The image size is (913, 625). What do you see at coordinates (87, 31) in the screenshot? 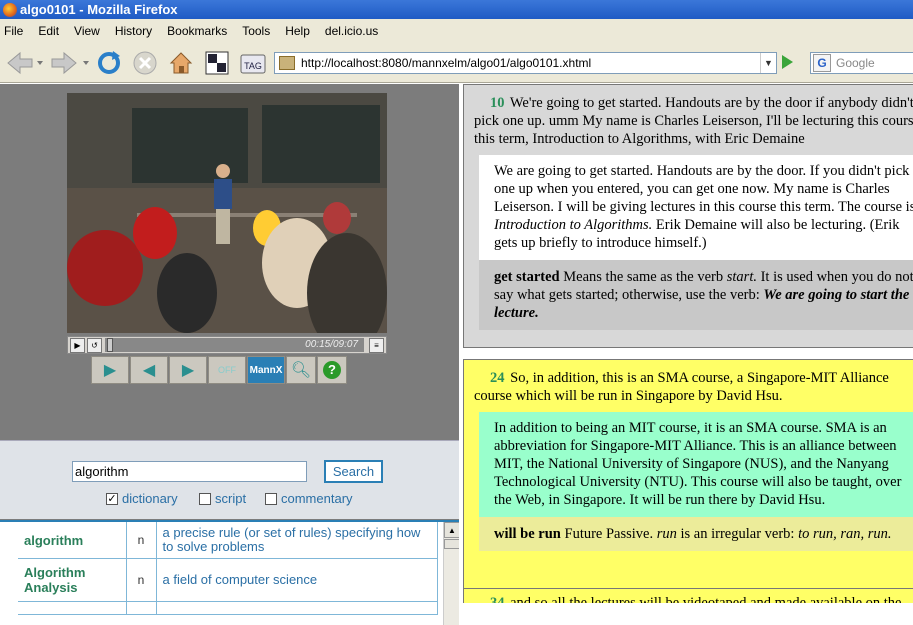
I see `menu-view: View` at bounding box center [87, 31].